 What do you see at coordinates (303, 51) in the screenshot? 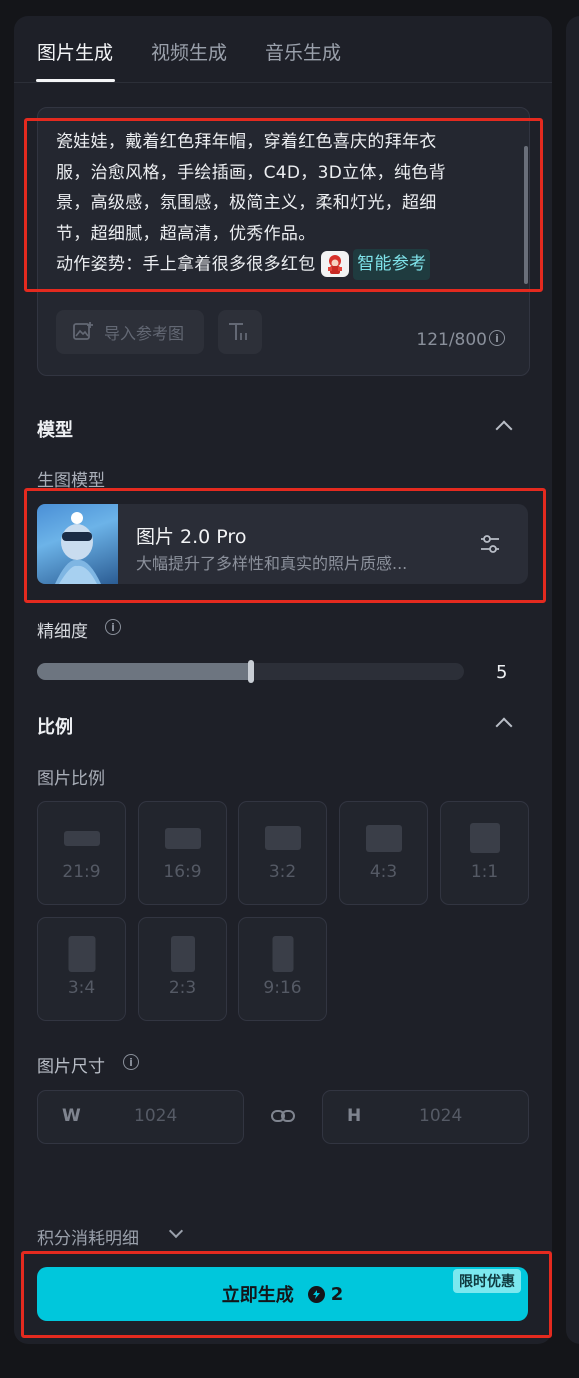
I see `tab-music-generation: 音乐生成` at bounding box center [303, 51].